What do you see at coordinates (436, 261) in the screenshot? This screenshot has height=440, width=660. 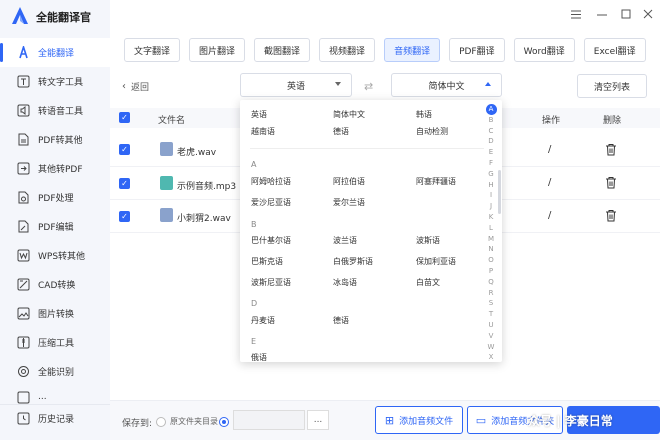 I see `language-option: 保加利亚语` at bounding box center [436, 261].